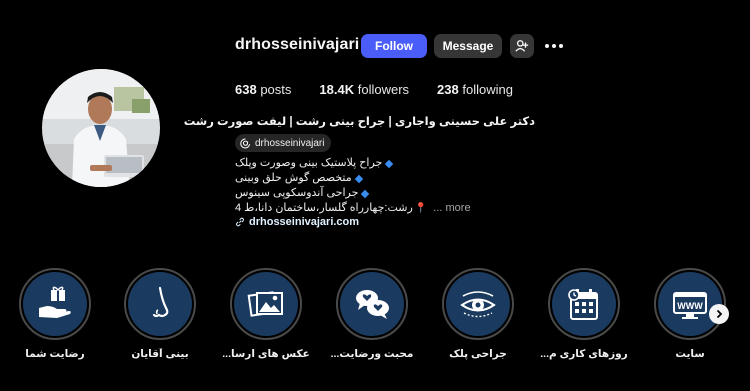 The height and width of the screenshot is (391, 750). I want to click on bio-line: جراحی آندوسکوپی سینوس, so click(353, 193).